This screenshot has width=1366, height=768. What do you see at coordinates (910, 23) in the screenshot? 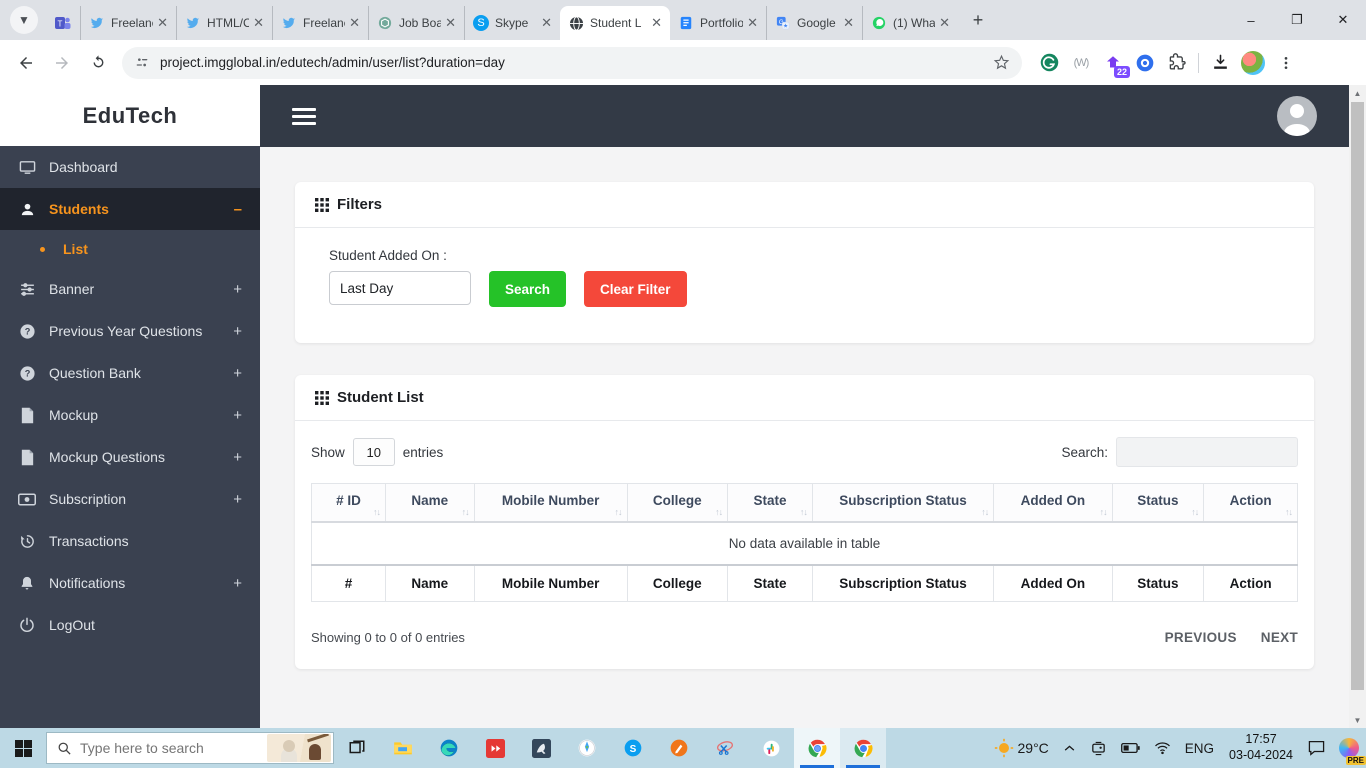
I see `tab-whatsapp: (1) What ✕` at bounding box center [910, 23].